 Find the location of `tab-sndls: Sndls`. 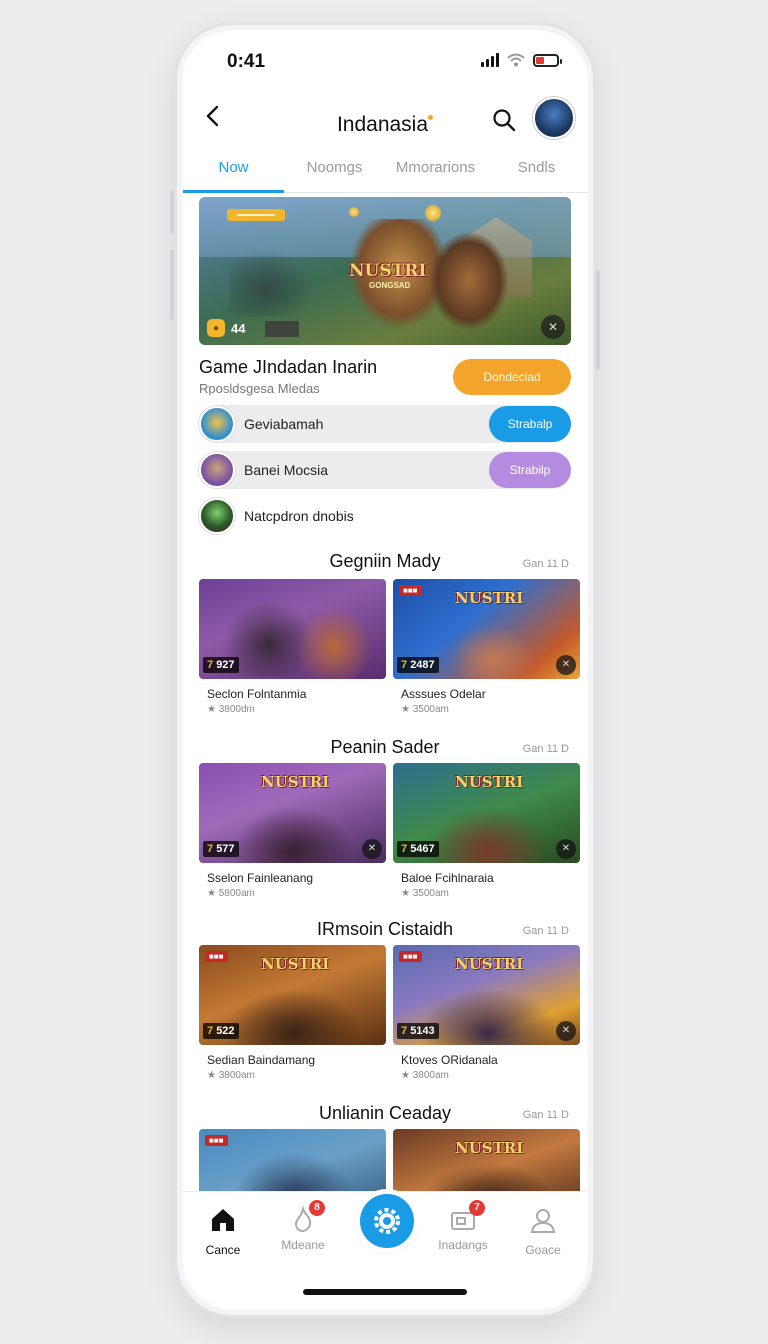

tab-sndls: Sndls is located at coordinates (536, 170).